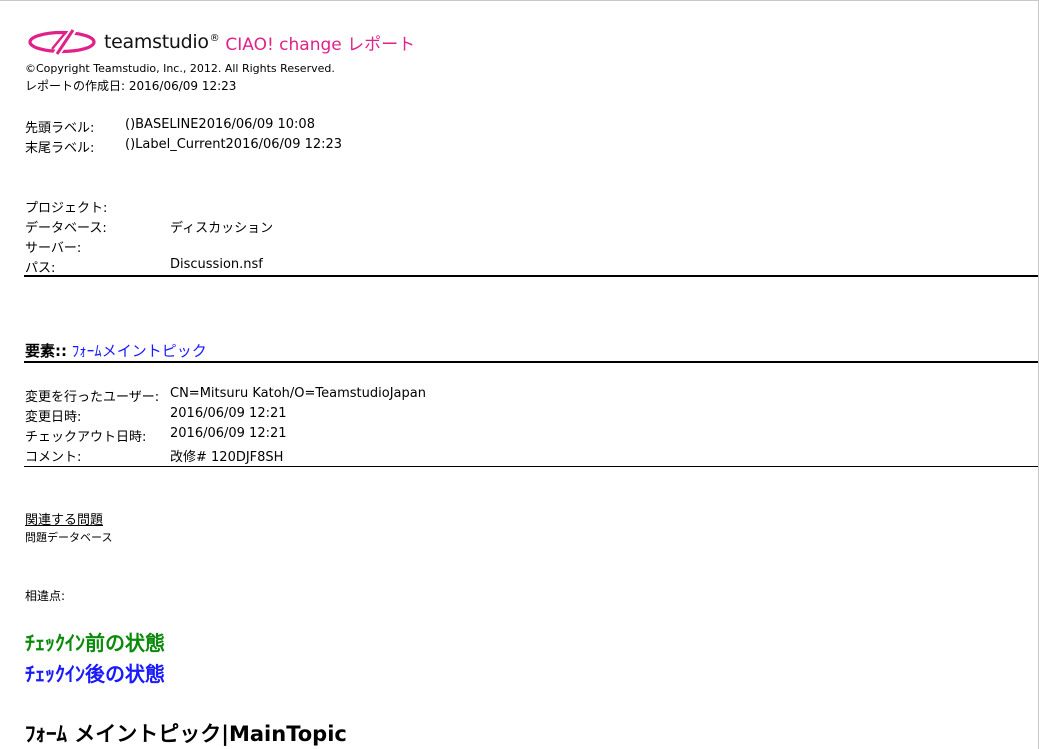 The image size is (1039, 749). Describe the element at coordinates (95, 674) in the screenshot. I see `after-checkin-heading: ﾁｪｯｸｲﾝ後の状態` at that location.